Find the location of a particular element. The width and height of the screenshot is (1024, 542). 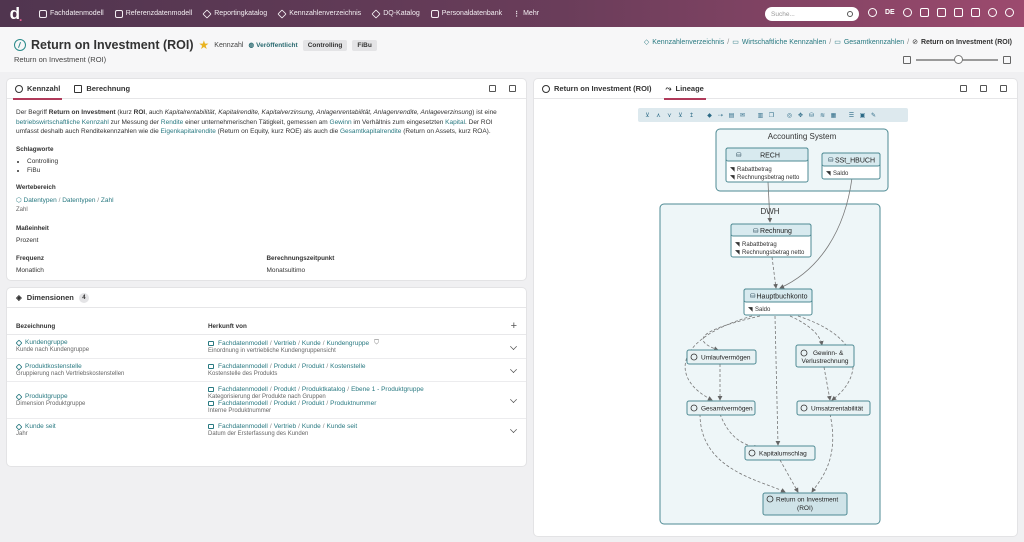

node-gewinn-verlustrechnung: Gewinn- & Verlustrechnung is located at coordinates (825, 356).